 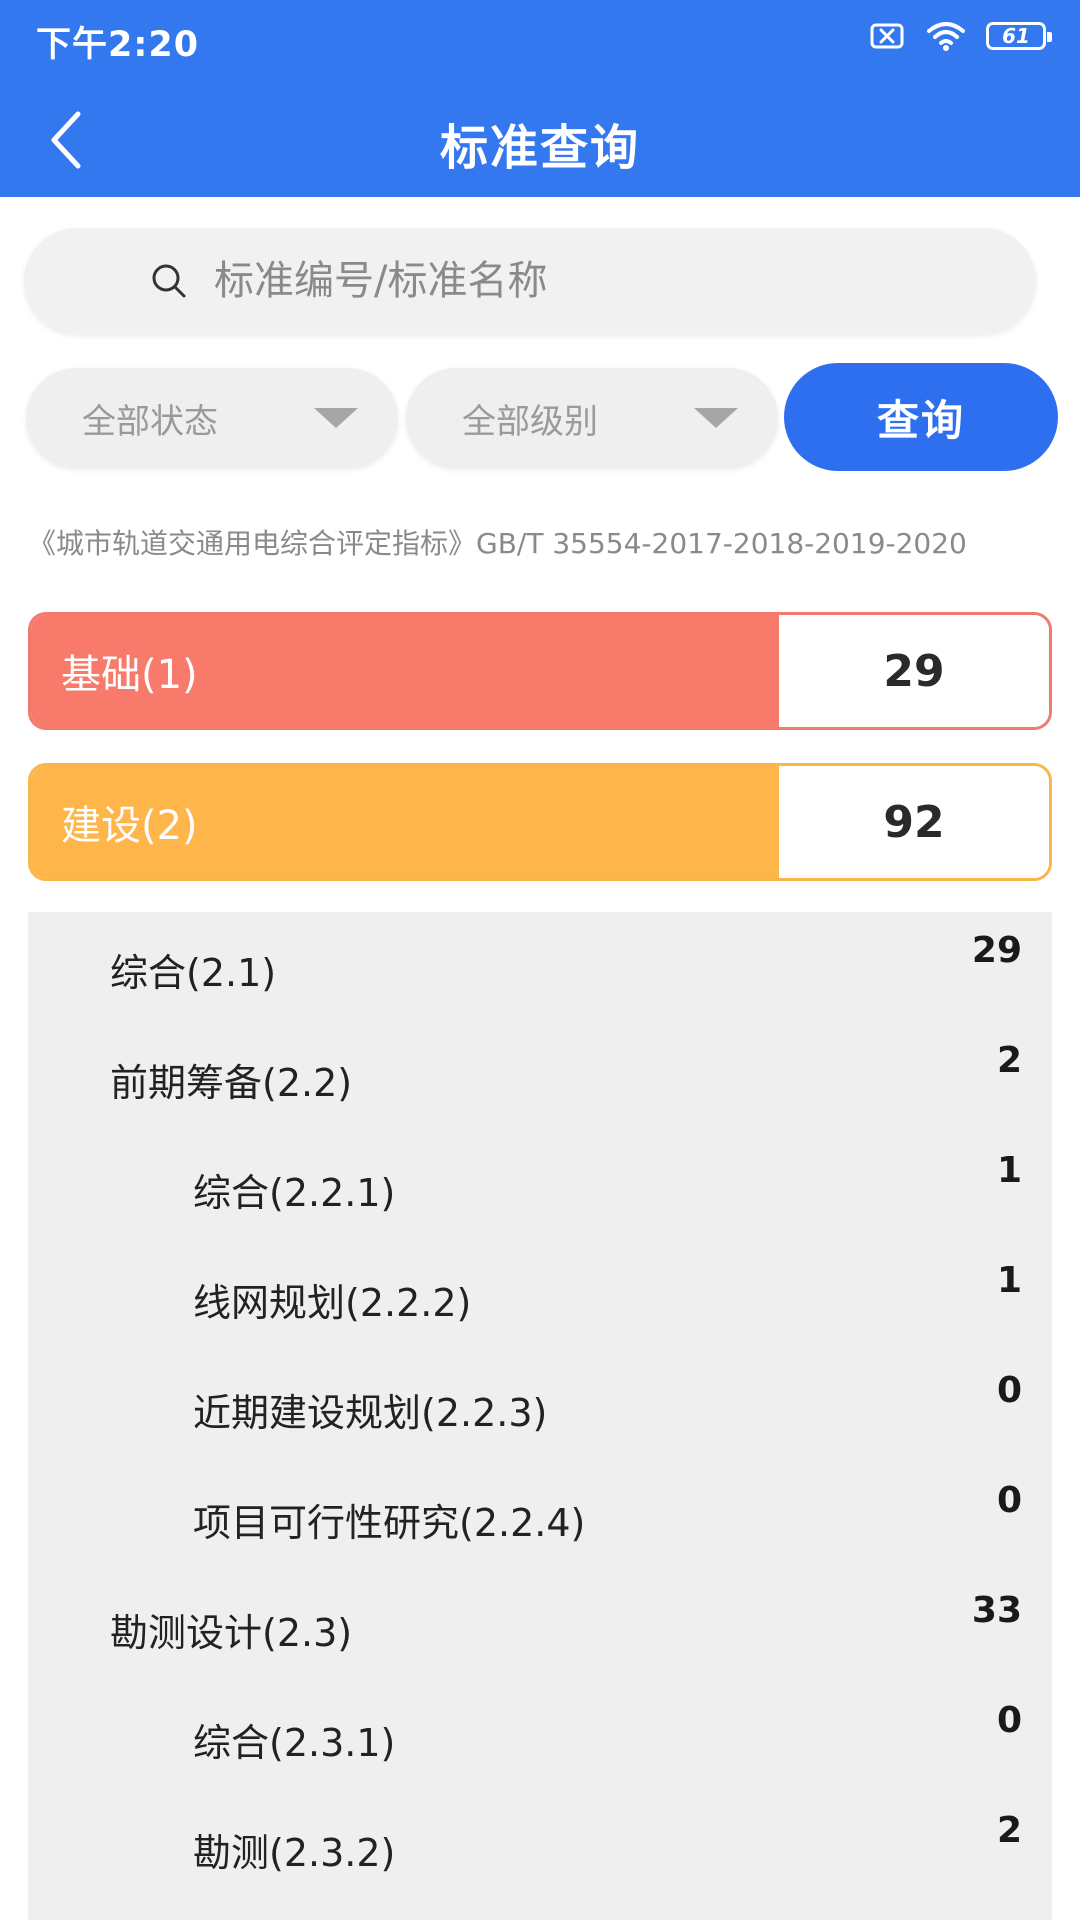 I want to click on category-construction: 建设(2) 92, so click(x=540, y=822).